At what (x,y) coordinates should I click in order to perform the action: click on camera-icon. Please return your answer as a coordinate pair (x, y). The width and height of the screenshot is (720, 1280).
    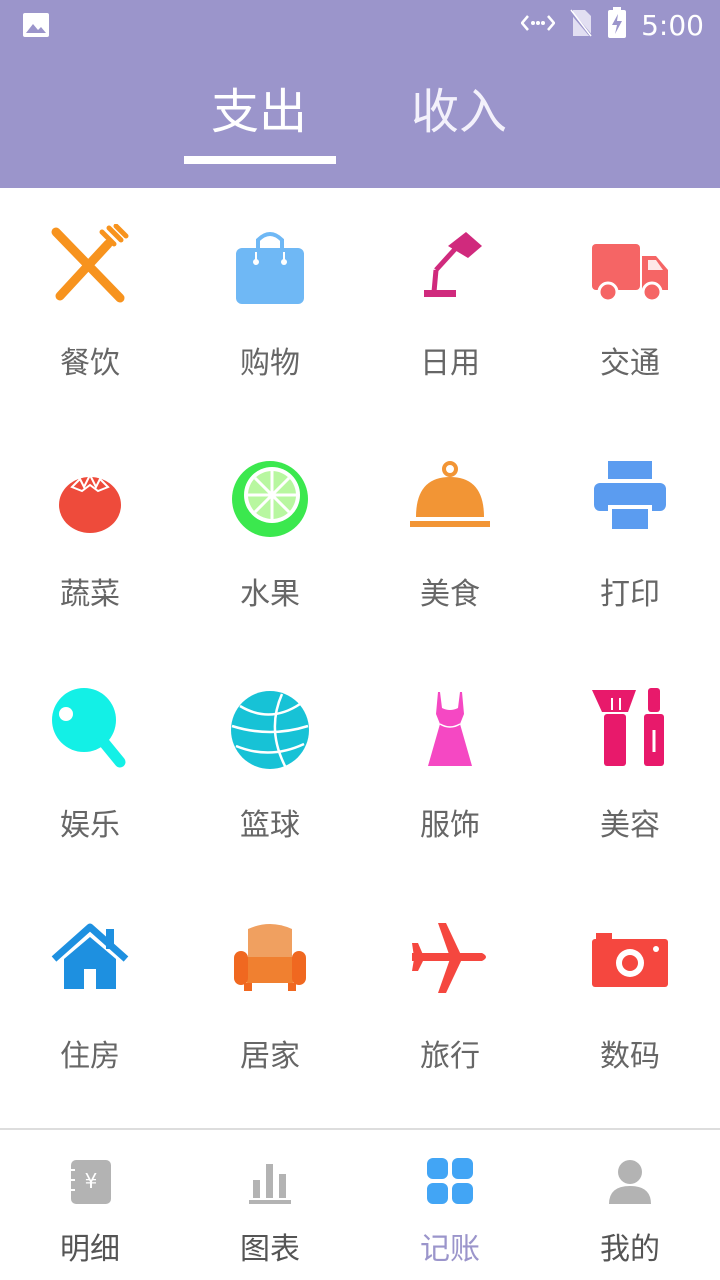
    Looking at the image, I should click on (630, 959).